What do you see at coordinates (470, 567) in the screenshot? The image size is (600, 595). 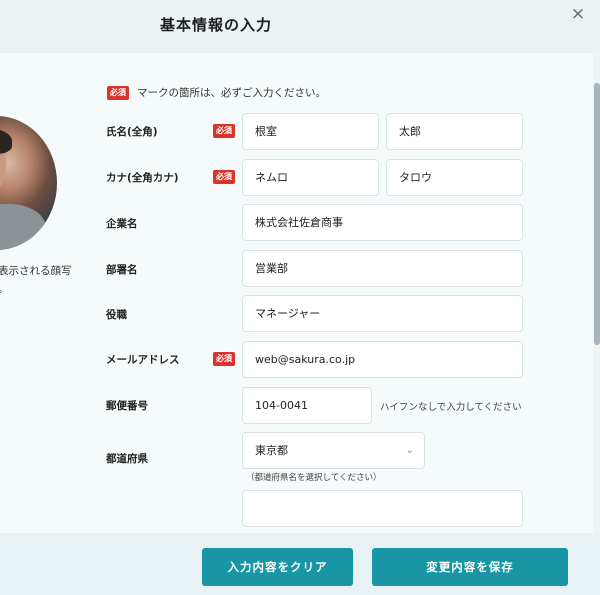 I see `save-button: 変更内容を保存` at bounding box center [470, 567].